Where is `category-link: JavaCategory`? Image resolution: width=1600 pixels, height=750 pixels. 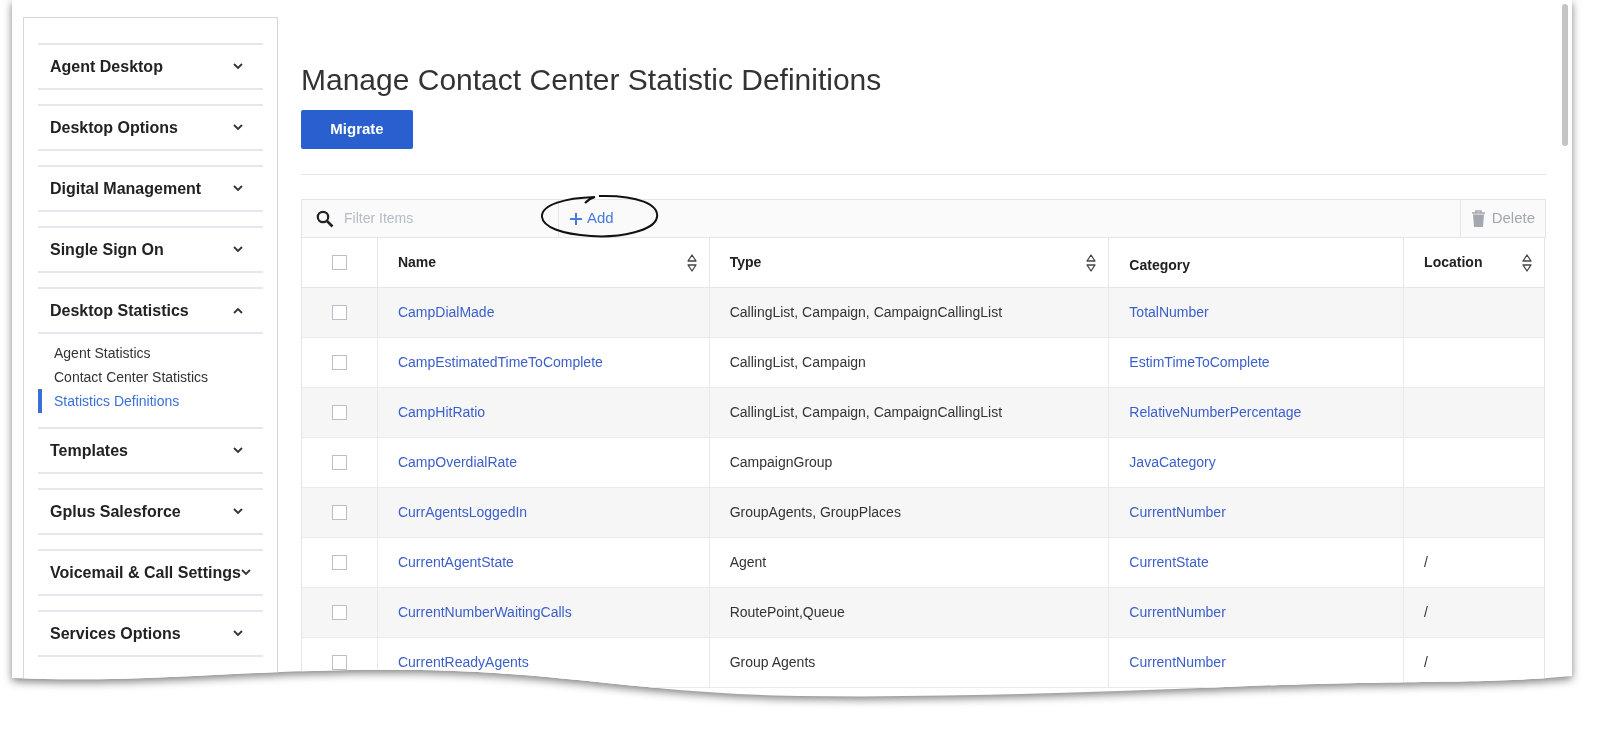
category-link: JavaCategory is located at coordinates (1172, 462).